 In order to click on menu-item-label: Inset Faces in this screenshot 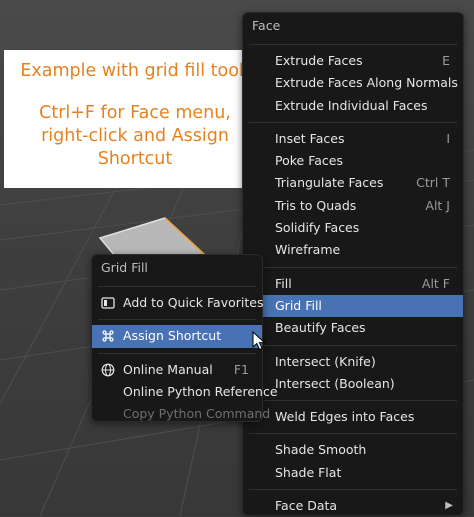, I will do `click(310, 138)`.